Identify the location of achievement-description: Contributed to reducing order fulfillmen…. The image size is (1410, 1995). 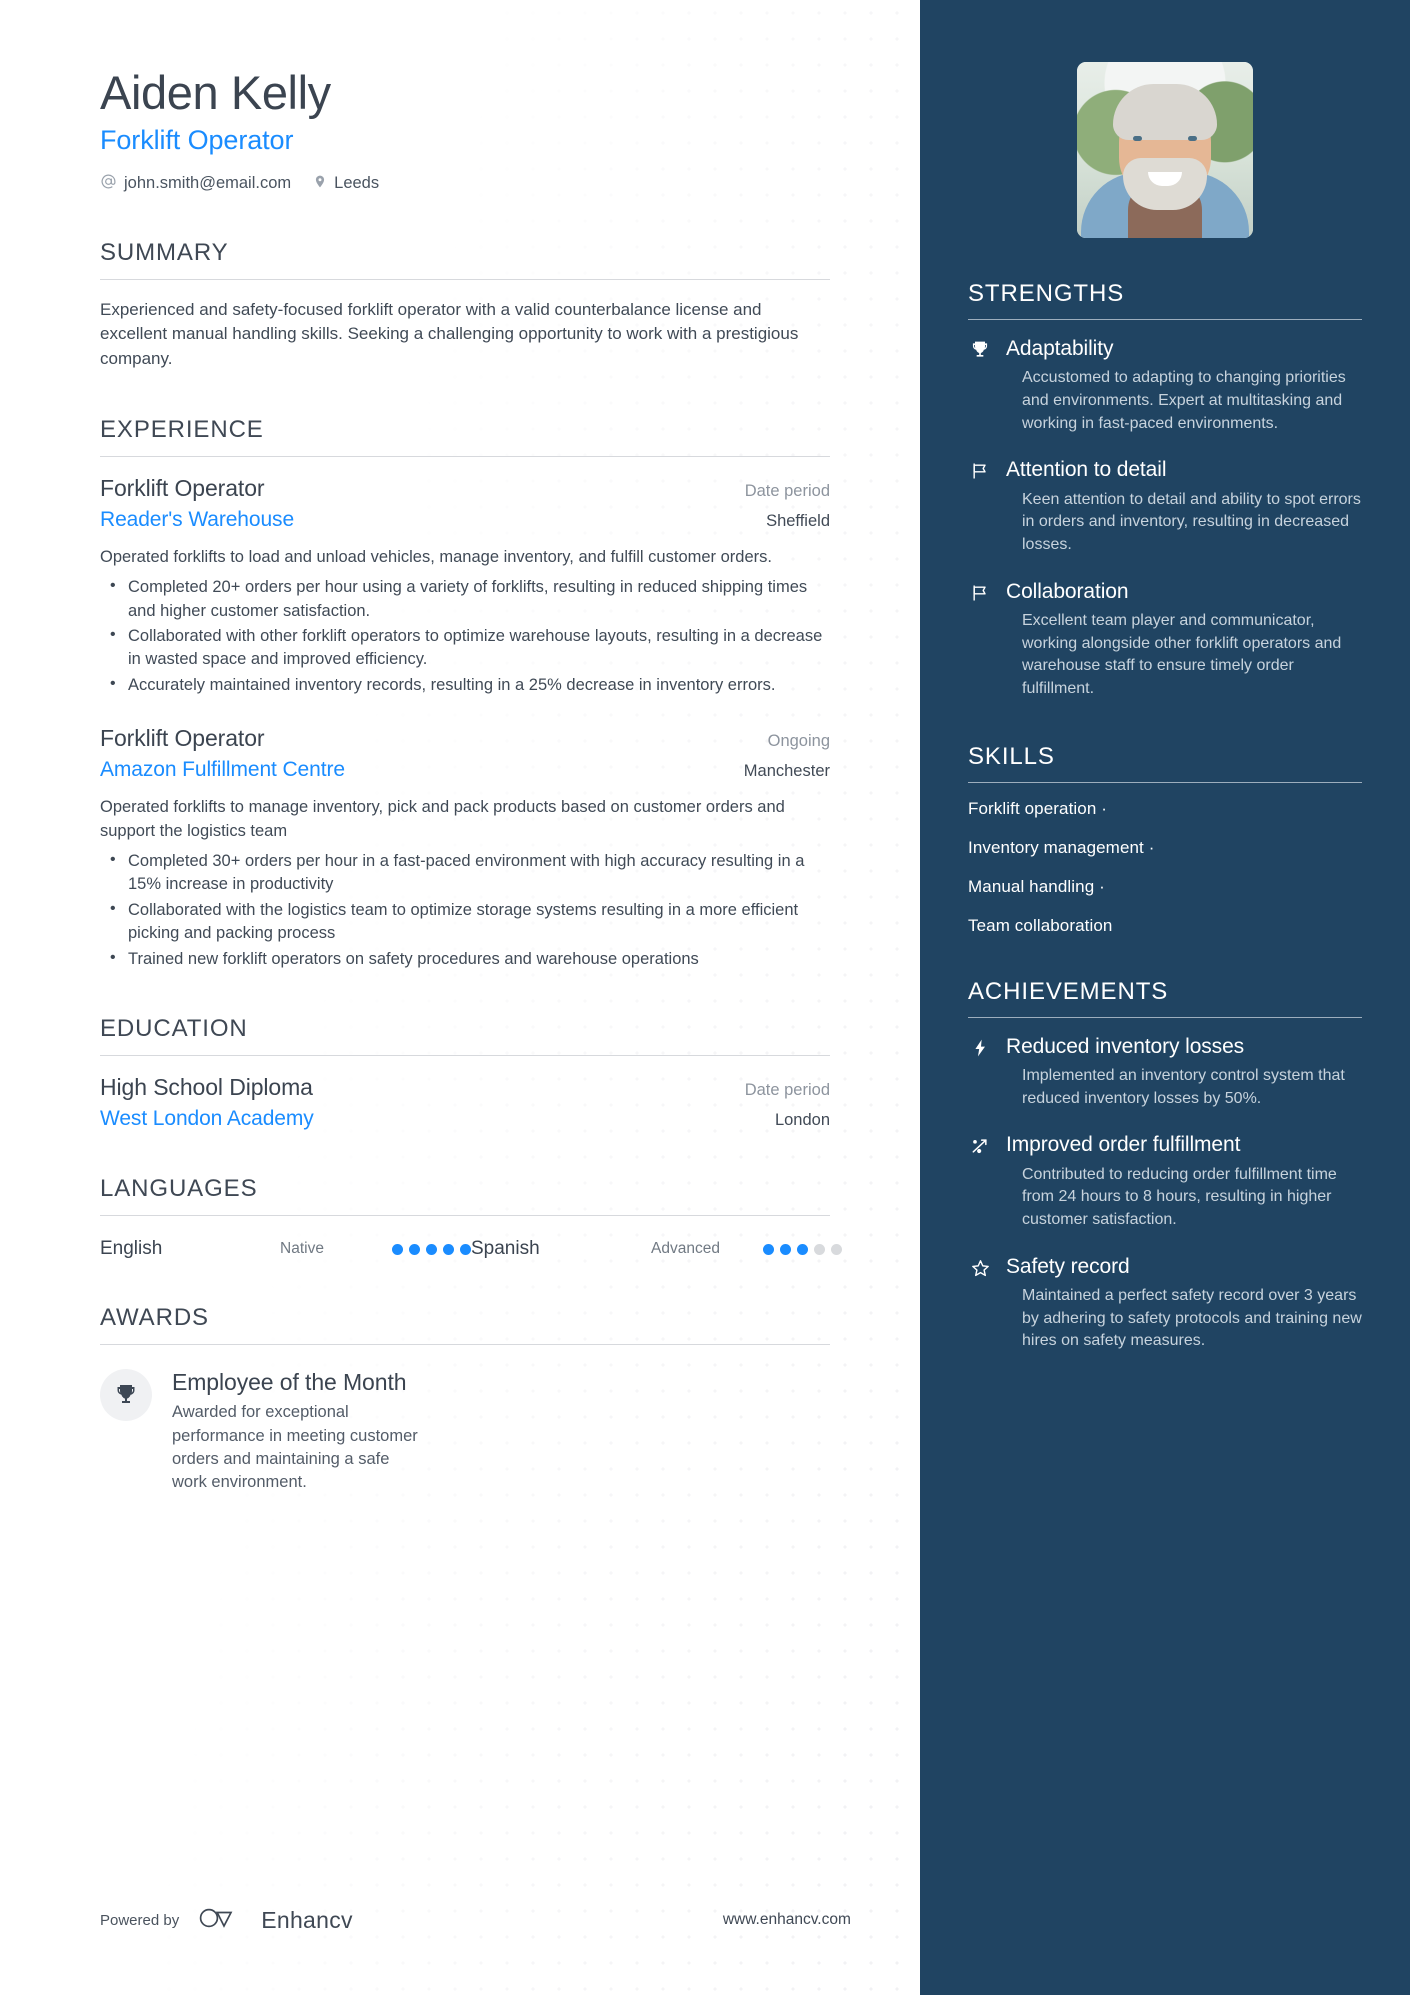
(1179, 1196).